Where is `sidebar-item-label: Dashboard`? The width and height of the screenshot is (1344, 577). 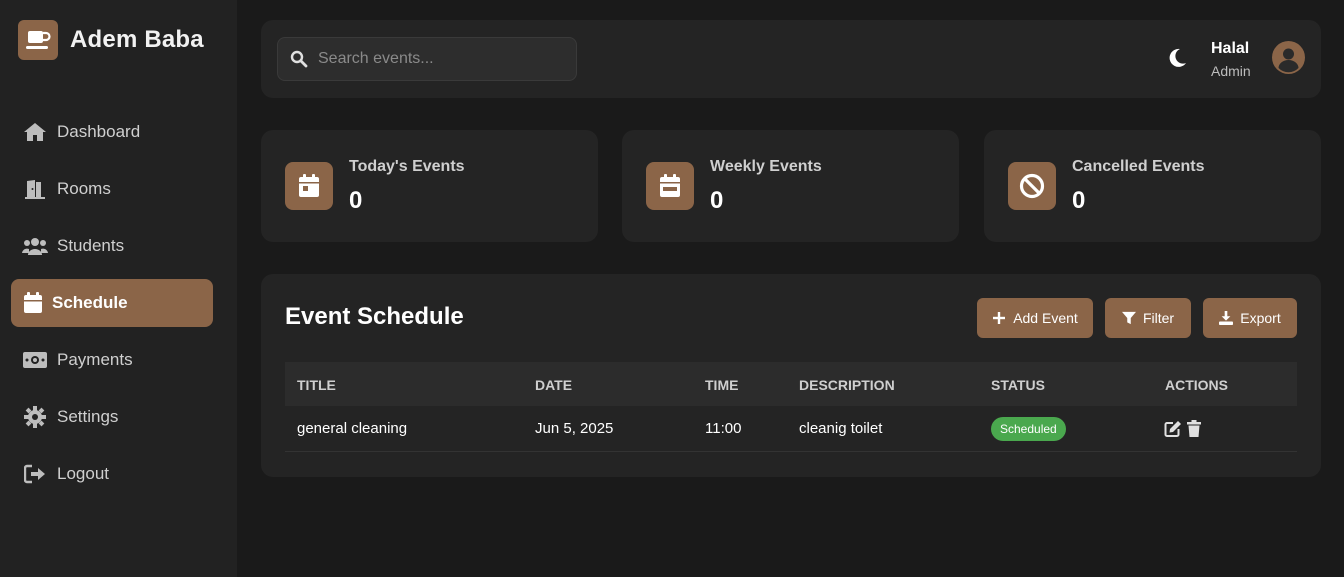 sidebar-item-label: Dashboard is located at coordinates (99, 131).